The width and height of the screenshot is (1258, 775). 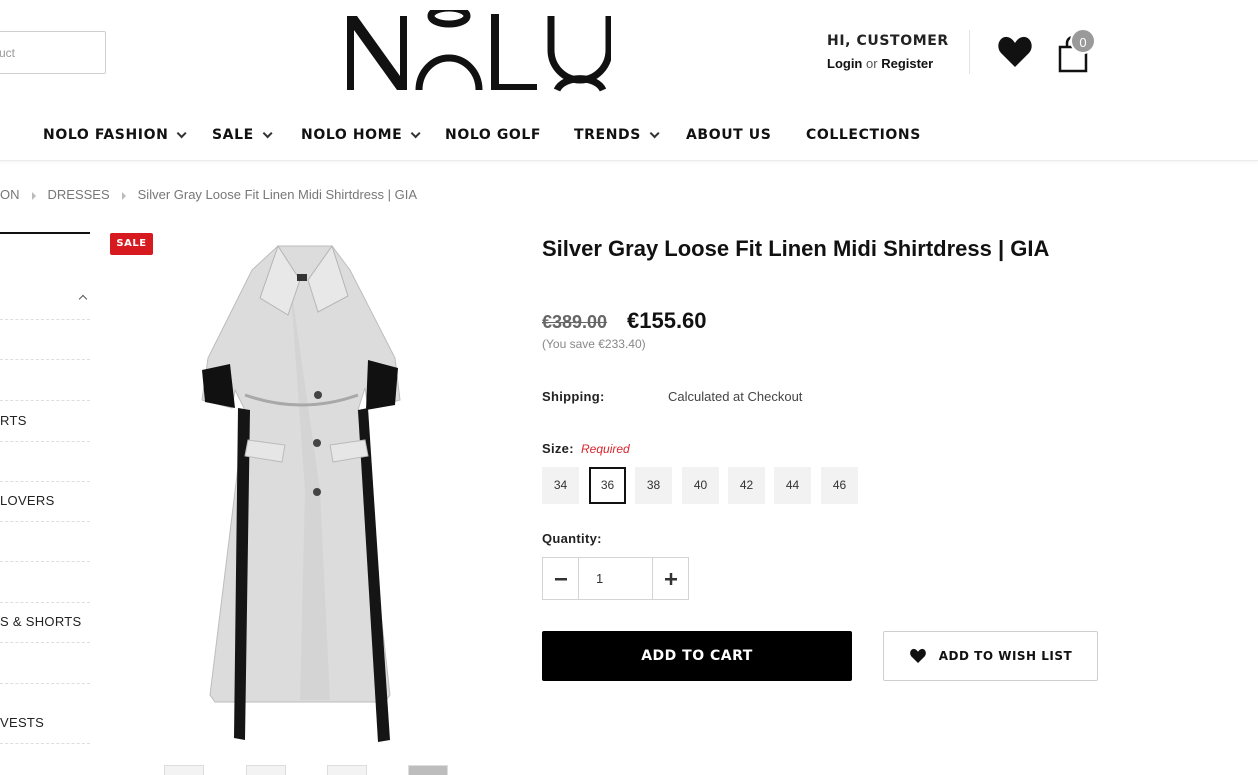 I want to click on quantity-stepper, so click(x=615, y=578).